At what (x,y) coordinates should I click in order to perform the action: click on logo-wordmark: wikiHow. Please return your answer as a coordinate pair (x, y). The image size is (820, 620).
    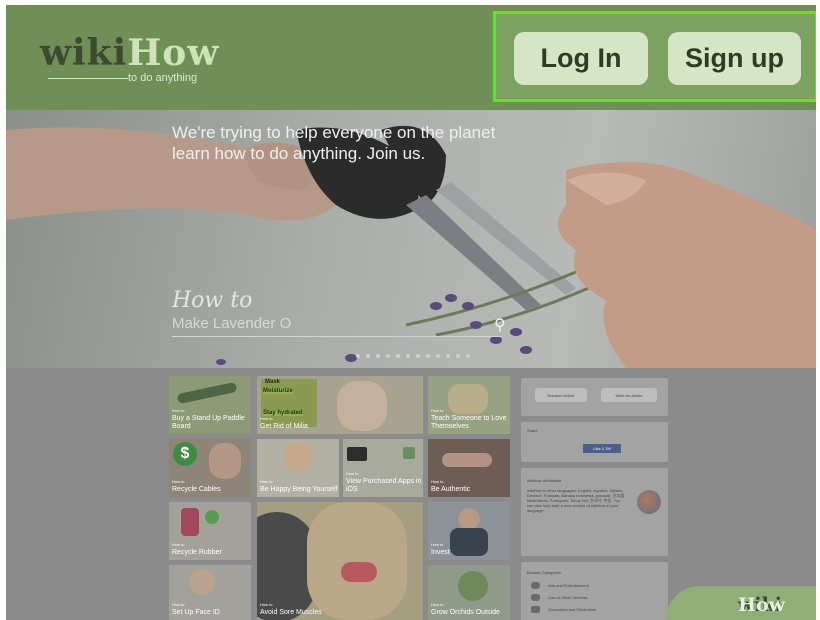
    Looking at the image, I should click on (129, 53).